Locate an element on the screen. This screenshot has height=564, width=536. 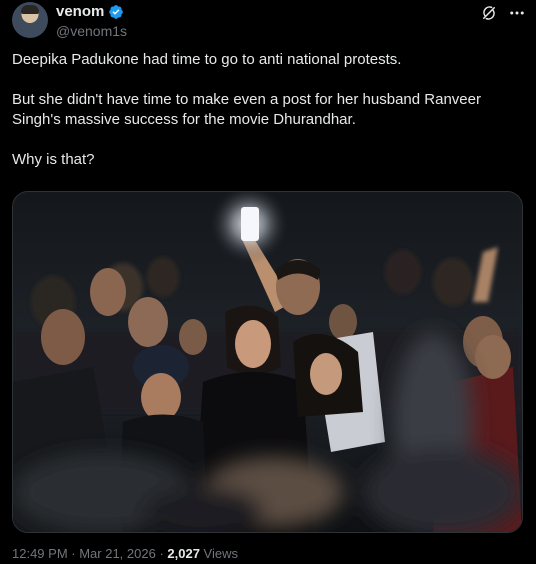
tweet-time: 12:49 PM is located at coordinates (40, 553).